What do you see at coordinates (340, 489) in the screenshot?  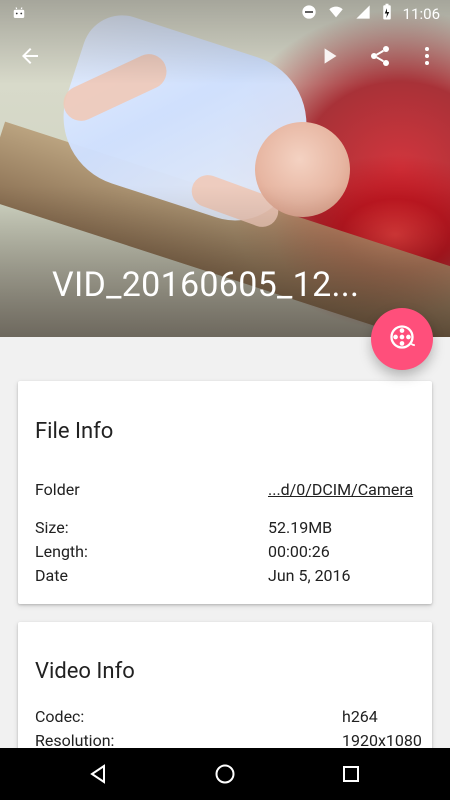 I see `folder-path-link: ...d/0/DCIM/Camera` at bounding box center [340, 489].